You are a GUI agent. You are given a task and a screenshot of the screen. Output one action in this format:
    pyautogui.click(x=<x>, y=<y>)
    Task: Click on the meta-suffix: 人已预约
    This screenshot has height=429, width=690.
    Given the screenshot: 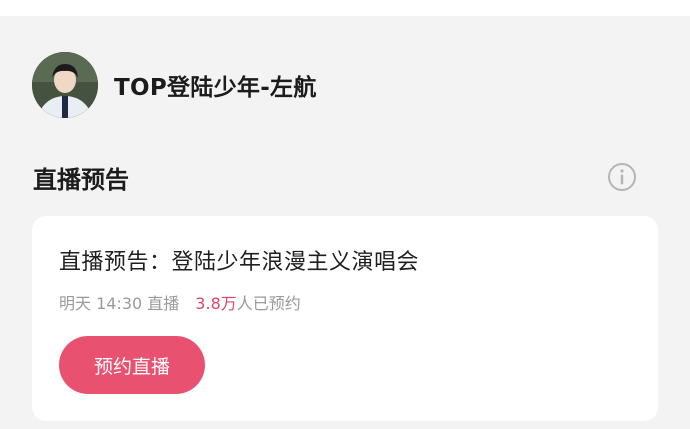 What is the action you would take?
    pyautogui.click(x=268, y=303)
    